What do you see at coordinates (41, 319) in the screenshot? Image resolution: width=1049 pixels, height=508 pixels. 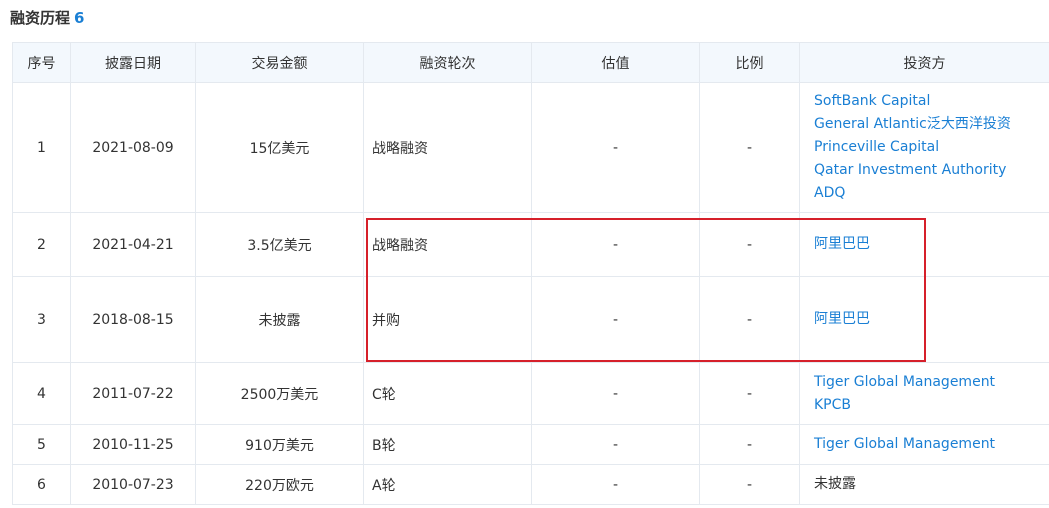 I see `cell-no: 3` at bounding box center [41, 319].